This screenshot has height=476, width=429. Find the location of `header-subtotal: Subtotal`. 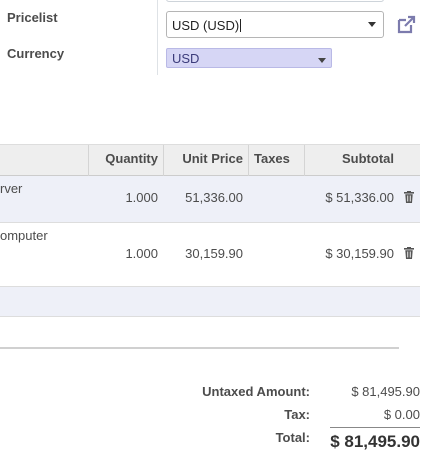

header-subtotal: Subtotal is located at coordinates (349, 160).